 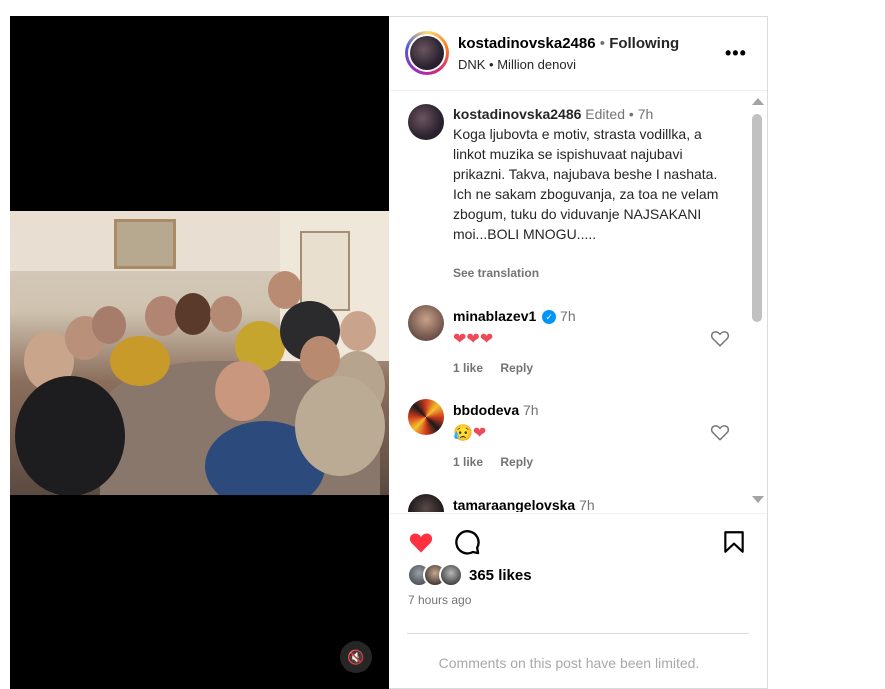 What do you see at coordinates (145, 244) in the screenshot?
I see `wall-picture` at bounding box center [145, 244].